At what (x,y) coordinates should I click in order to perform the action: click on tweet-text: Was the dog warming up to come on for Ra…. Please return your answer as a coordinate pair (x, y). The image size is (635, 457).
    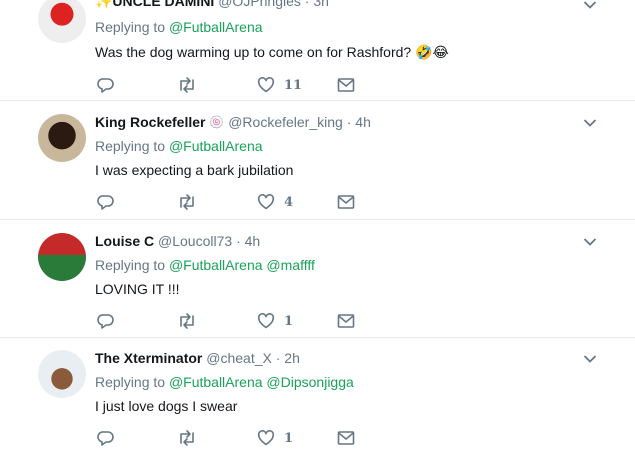
    Looking at the image, I should click on (272, 52).